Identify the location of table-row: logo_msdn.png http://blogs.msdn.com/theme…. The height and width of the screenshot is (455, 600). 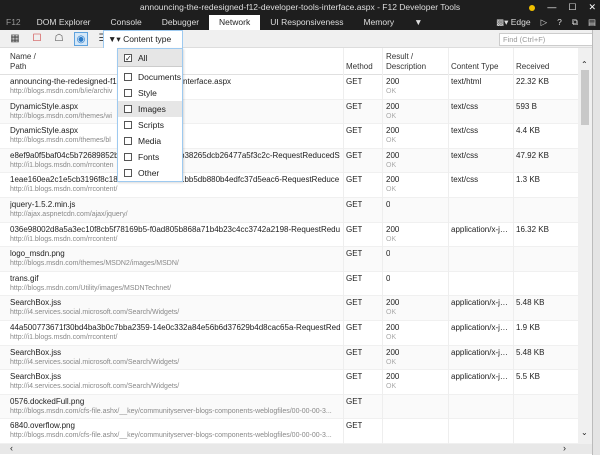
(289, 259).